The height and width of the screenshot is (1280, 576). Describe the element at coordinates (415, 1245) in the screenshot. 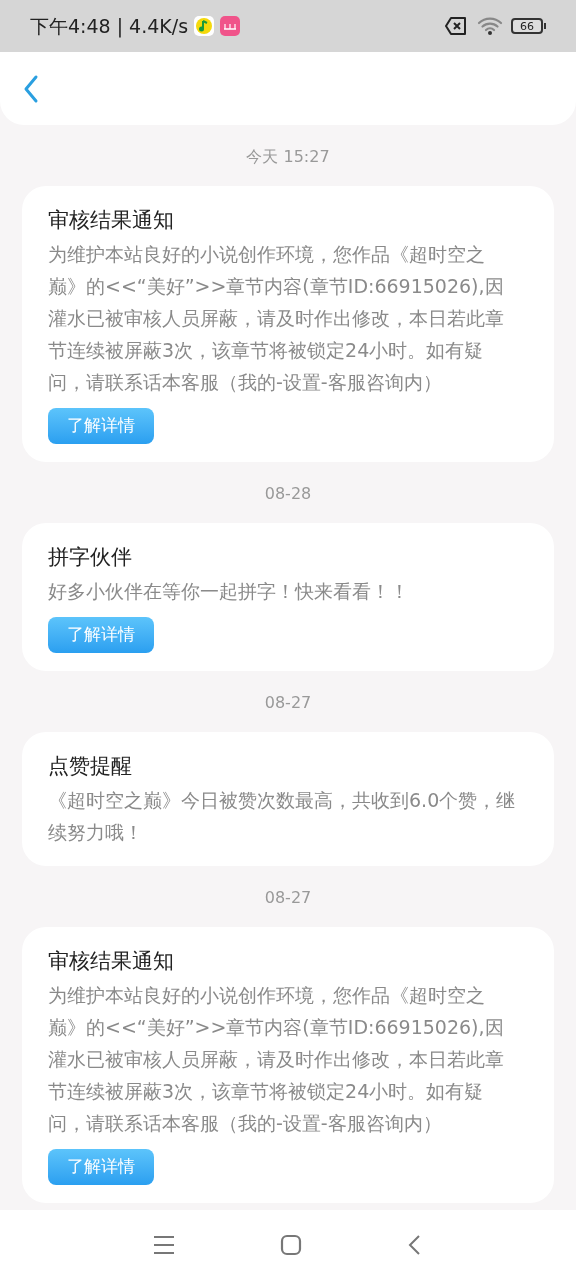

I see `back-nav-button` at that location.